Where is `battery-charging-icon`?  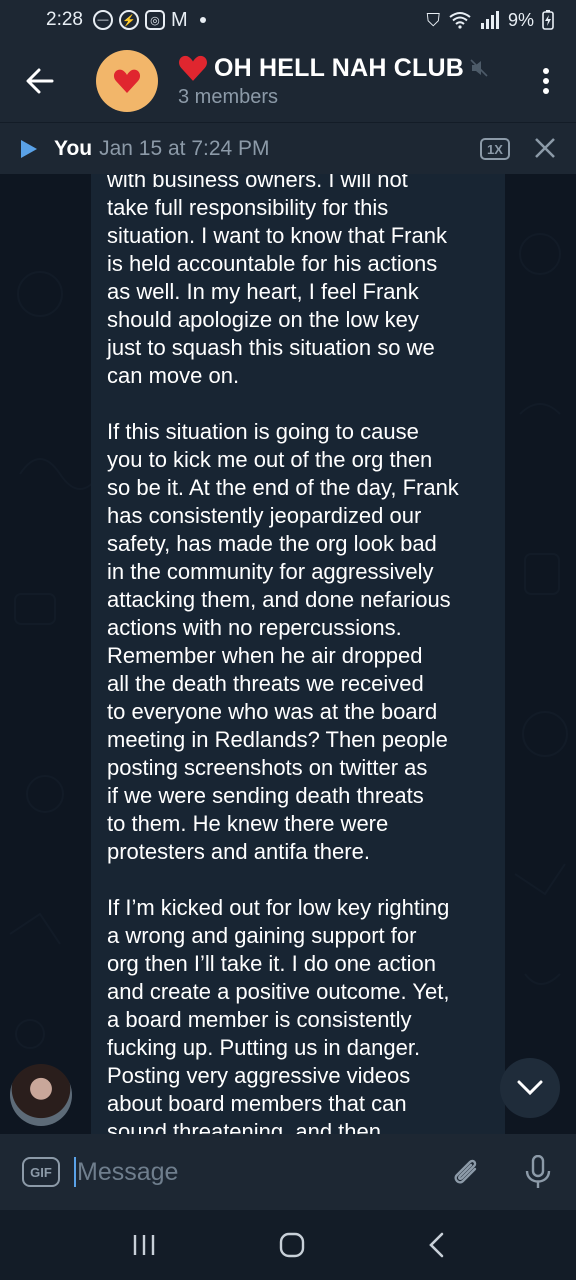
battery-charging-icon is located at coordinates (548, 20).